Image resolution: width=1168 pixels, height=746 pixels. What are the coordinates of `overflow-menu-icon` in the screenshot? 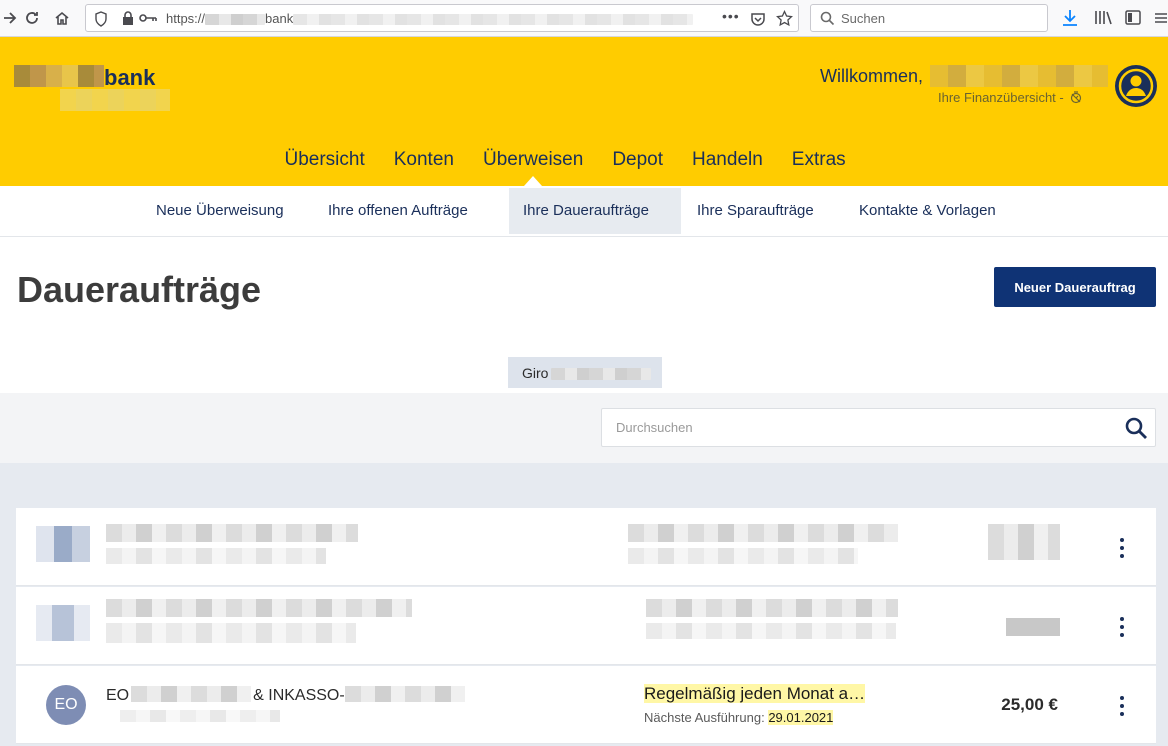 It's located at (1160, 18).